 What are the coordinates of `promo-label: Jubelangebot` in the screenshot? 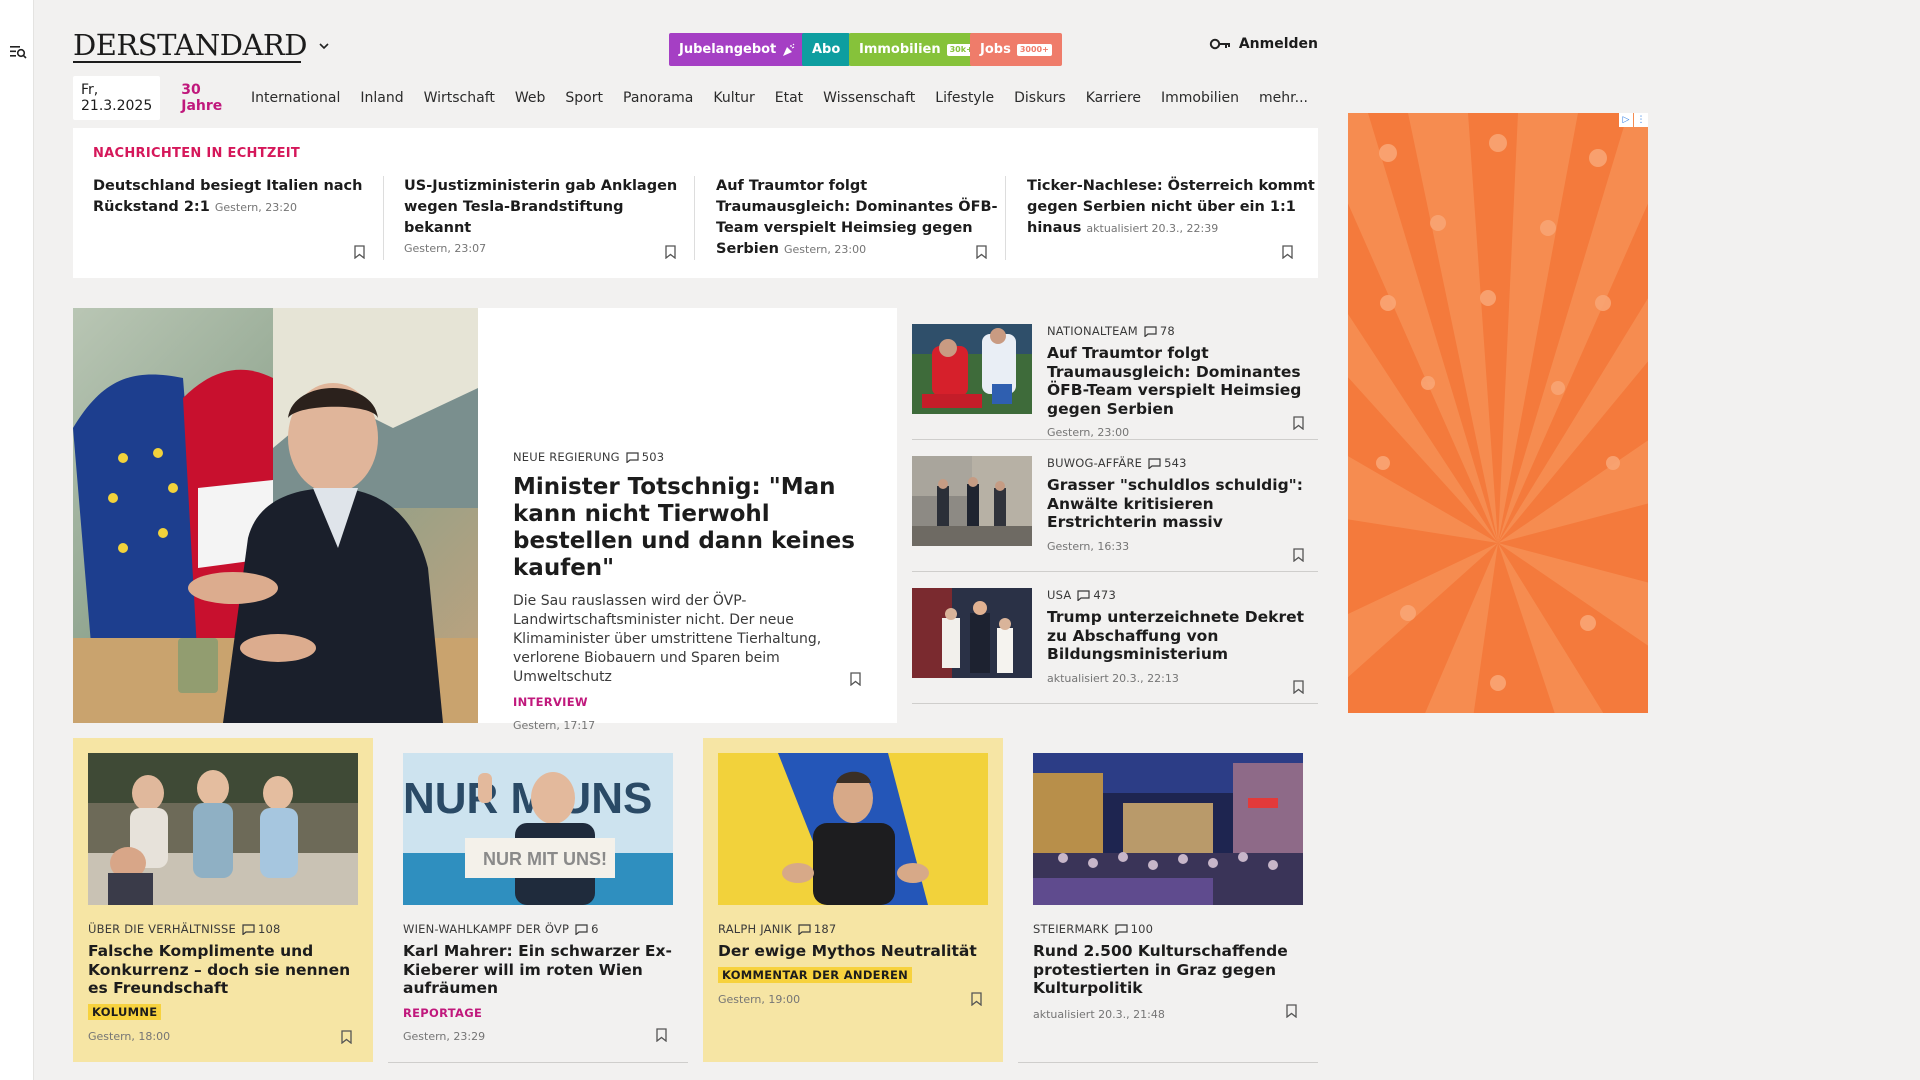 It's located at (728, 49).